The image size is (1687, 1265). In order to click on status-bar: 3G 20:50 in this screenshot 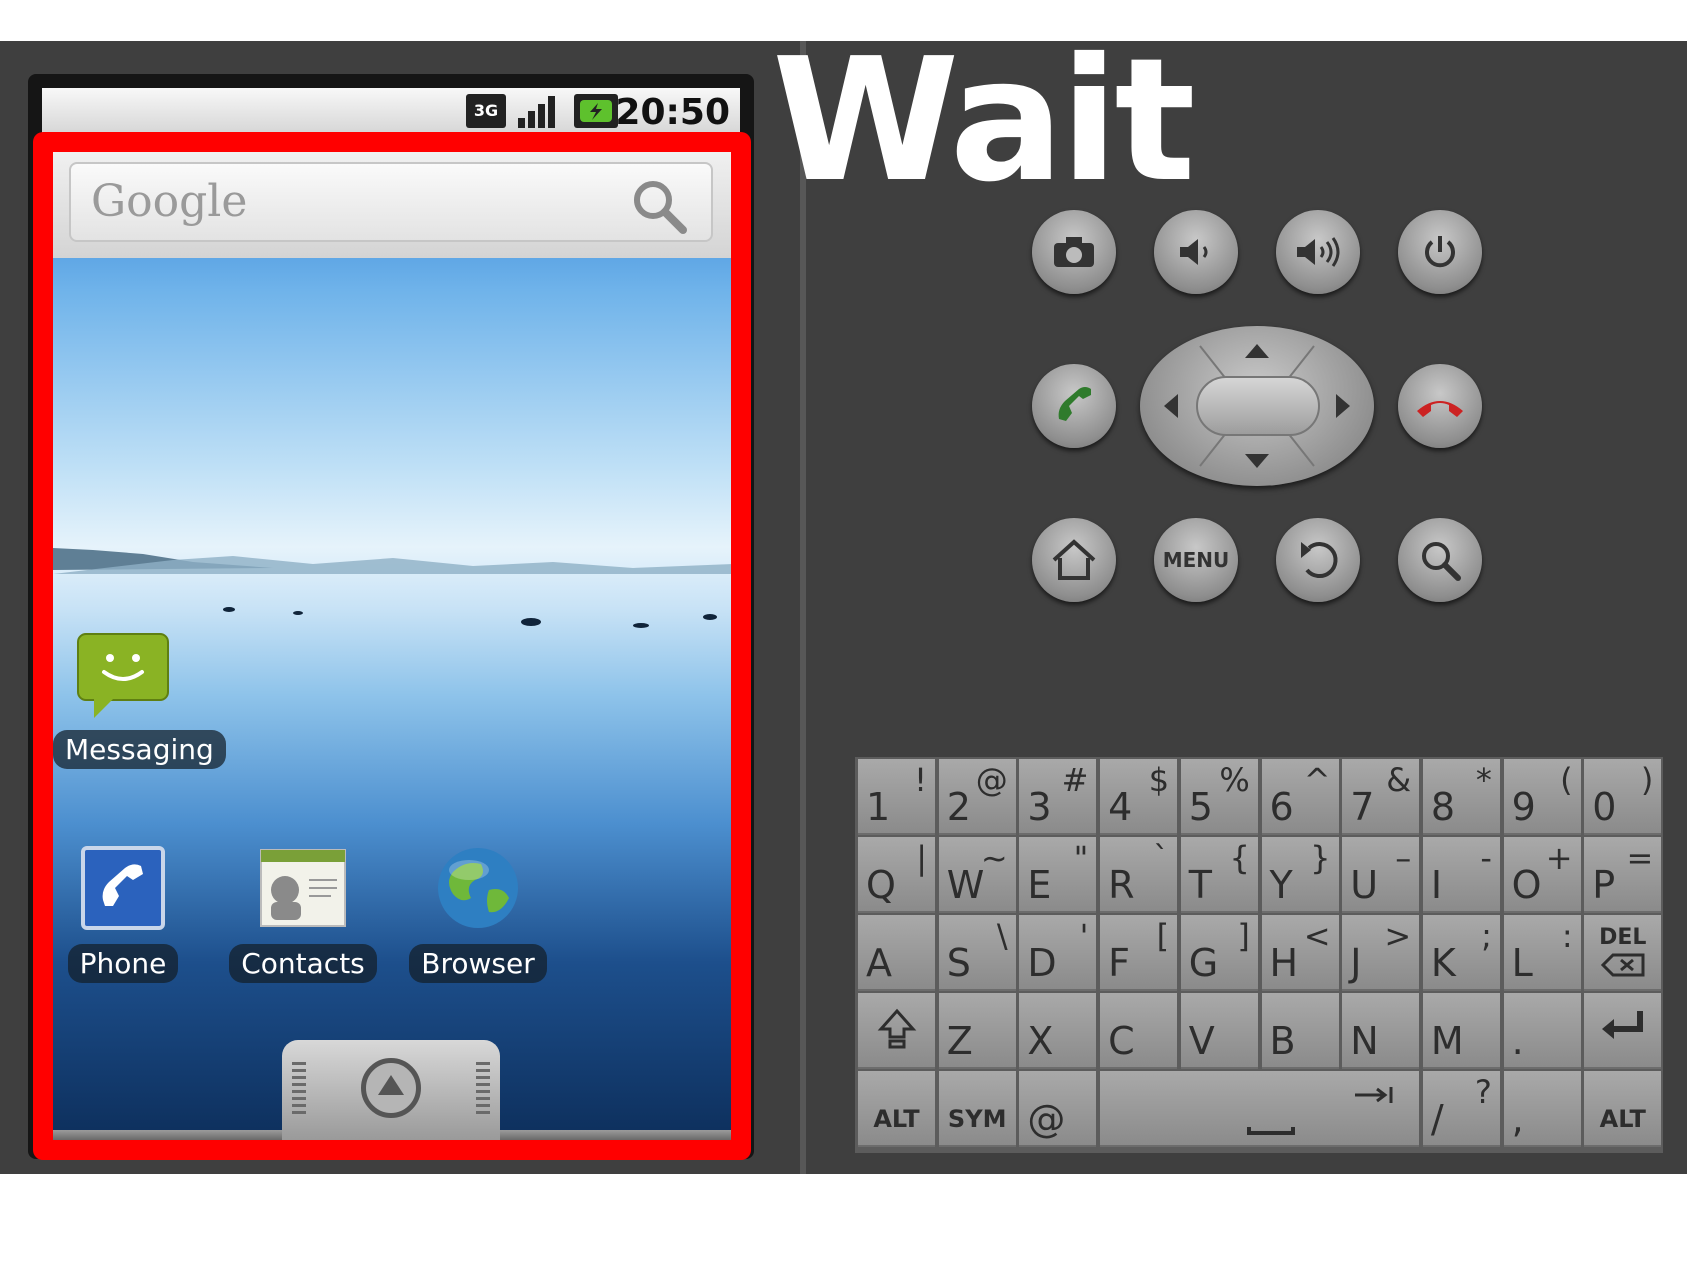, I will do `click(391, 111)`.